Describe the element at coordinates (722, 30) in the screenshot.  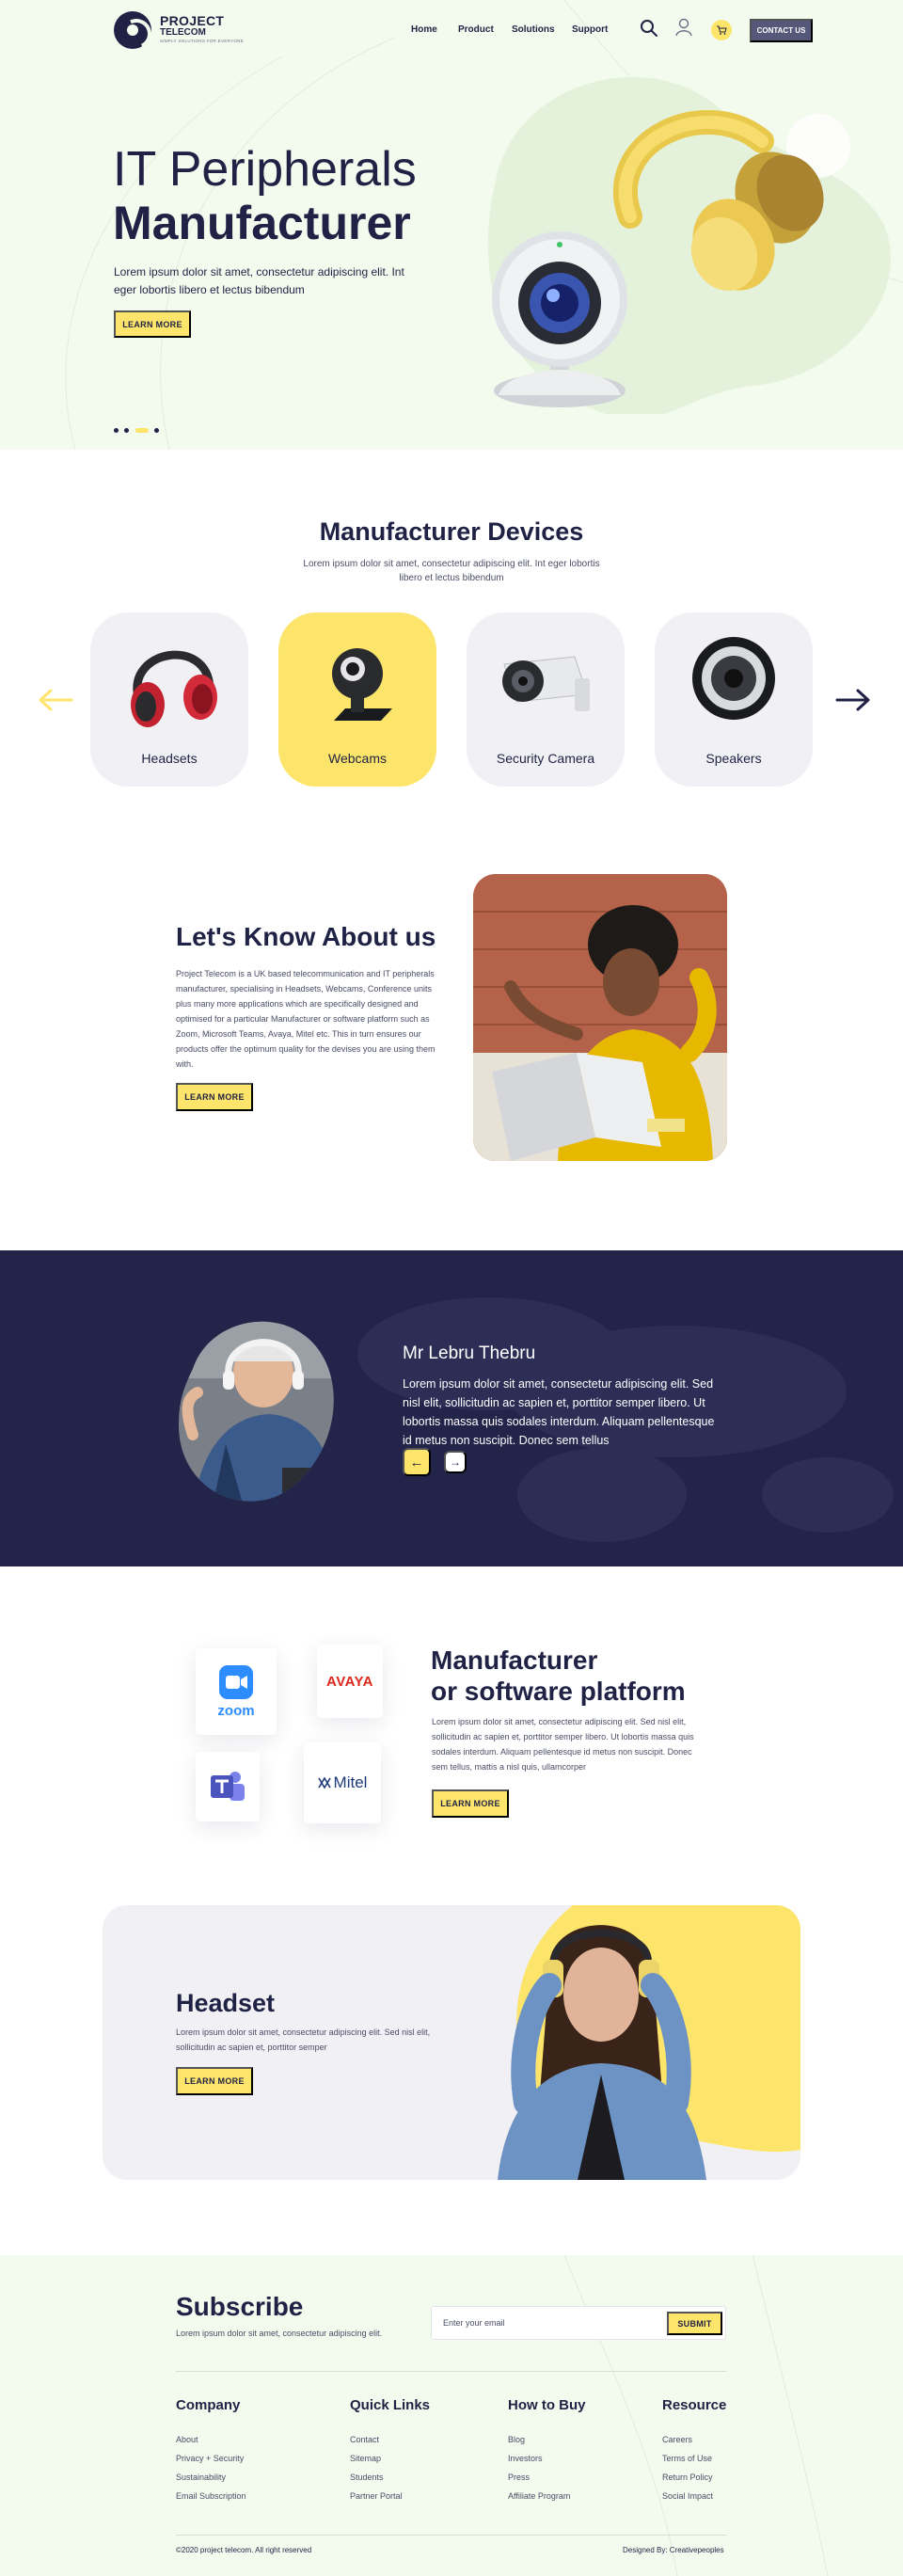
I see `cart-icon` at that location.